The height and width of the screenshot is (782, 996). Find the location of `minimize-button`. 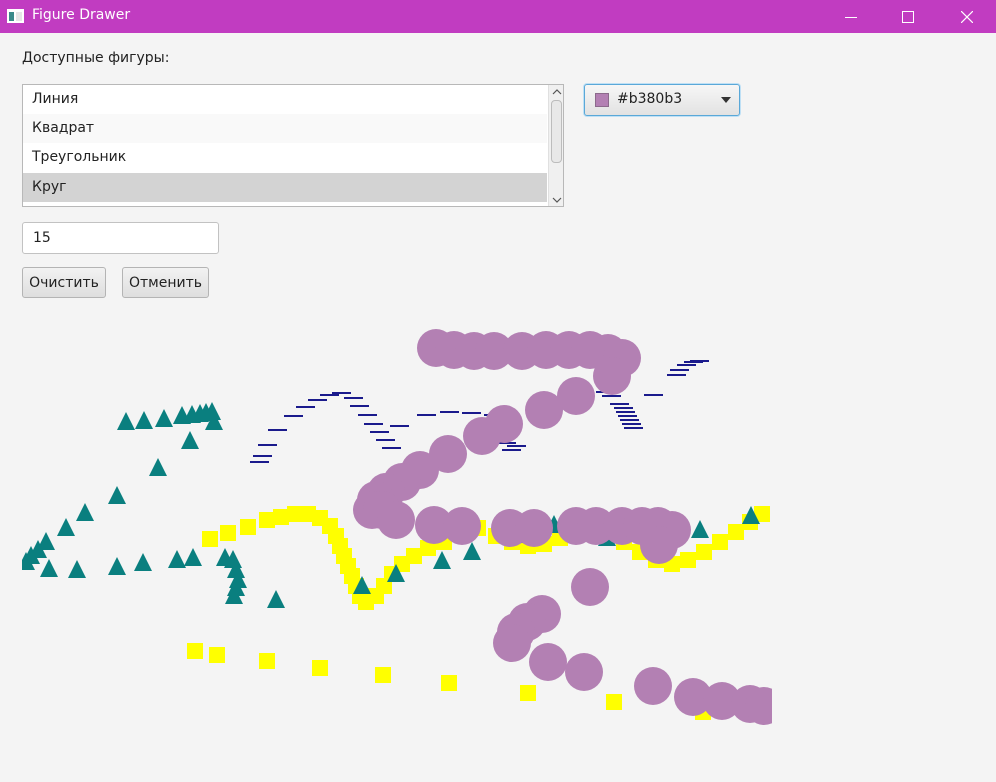

minimize-button is located at coordinates (851, 16).